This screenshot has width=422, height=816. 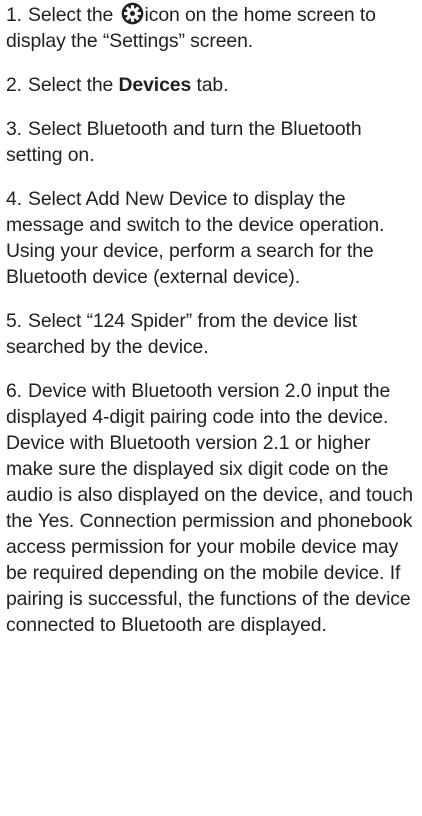 I want to click on step-text: tab., so click(x=212, y=85).